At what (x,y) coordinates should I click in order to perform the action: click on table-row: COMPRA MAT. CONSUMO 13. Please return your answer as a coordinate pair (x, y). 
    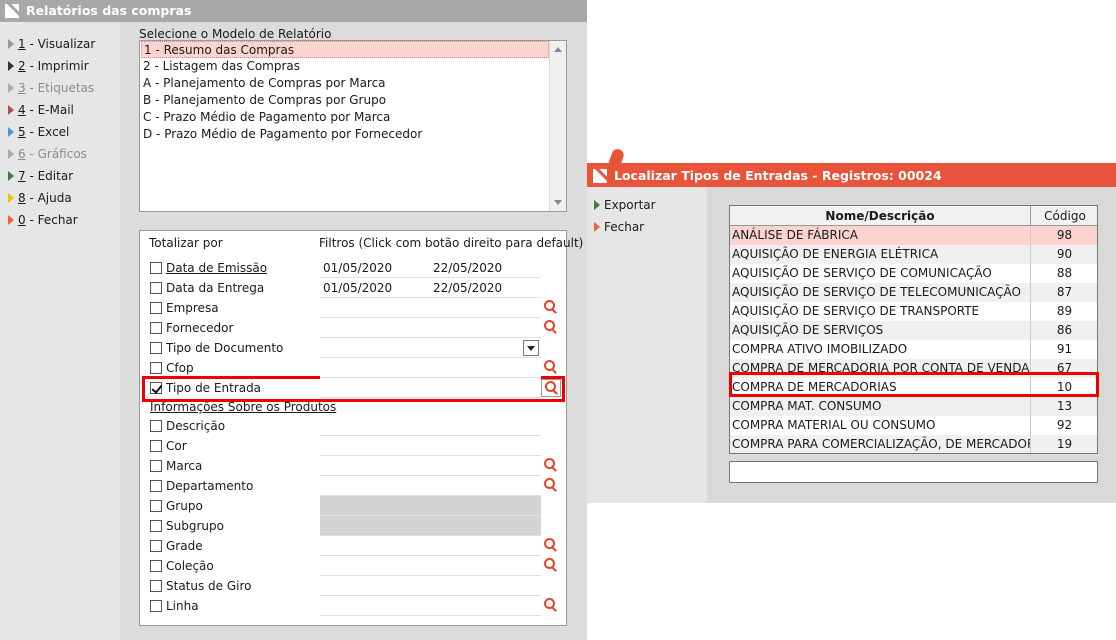
    Looking at the image, I should click on (913, 406).